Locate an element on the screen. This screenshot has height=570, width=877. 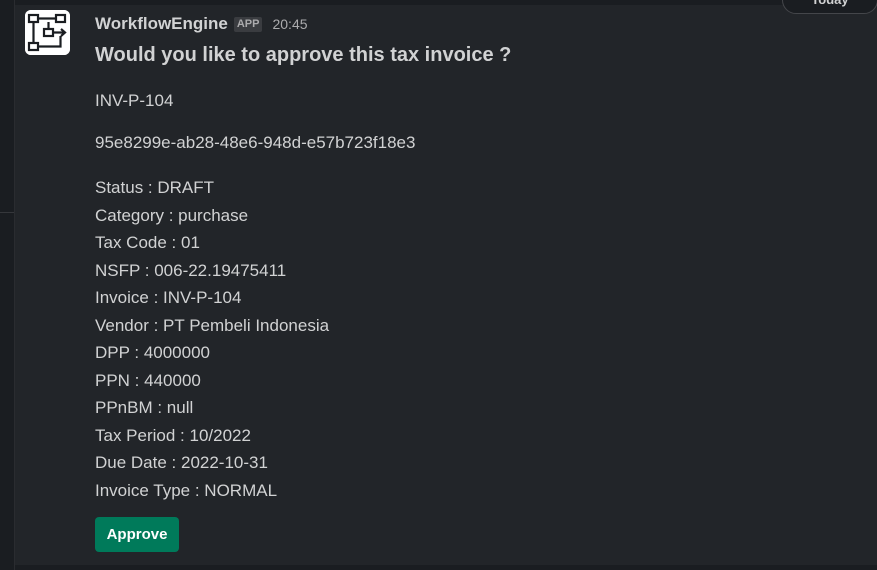
workflow-diagram-icon is located at coordinates (47, 32).